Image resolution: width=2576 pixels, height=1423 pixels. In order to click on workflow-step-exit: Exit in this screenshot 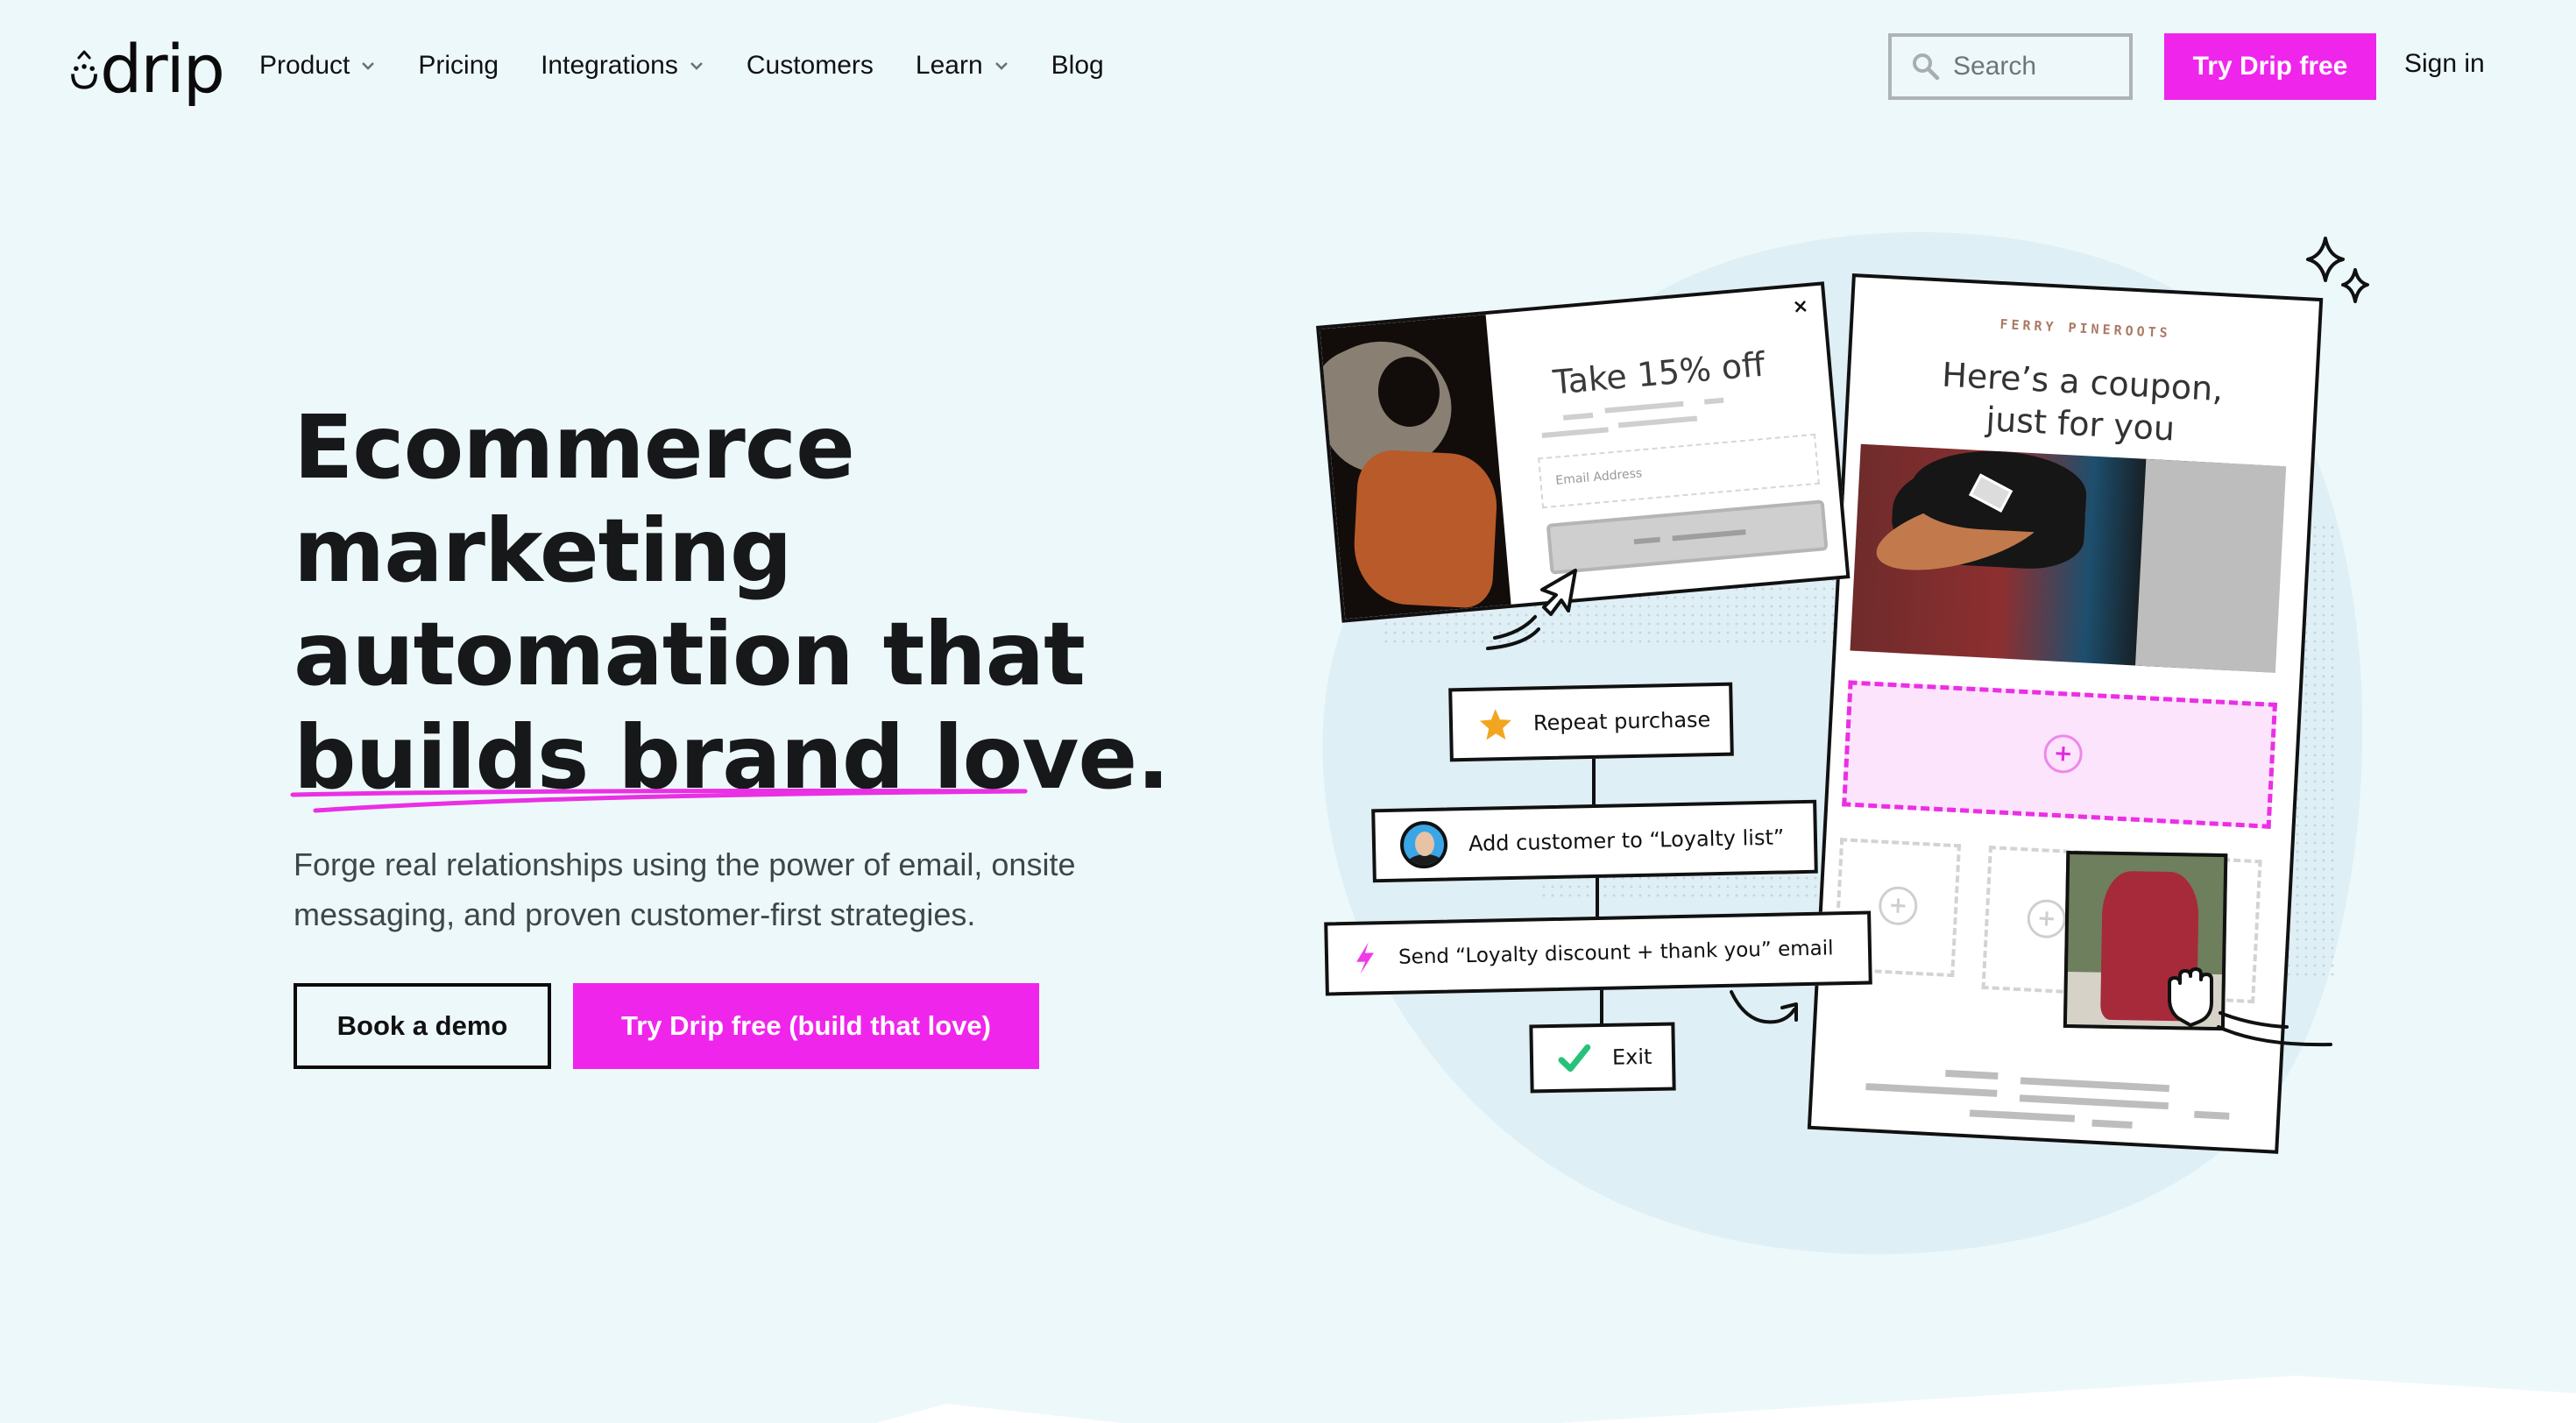, I will do `click(1602, 1058)`.